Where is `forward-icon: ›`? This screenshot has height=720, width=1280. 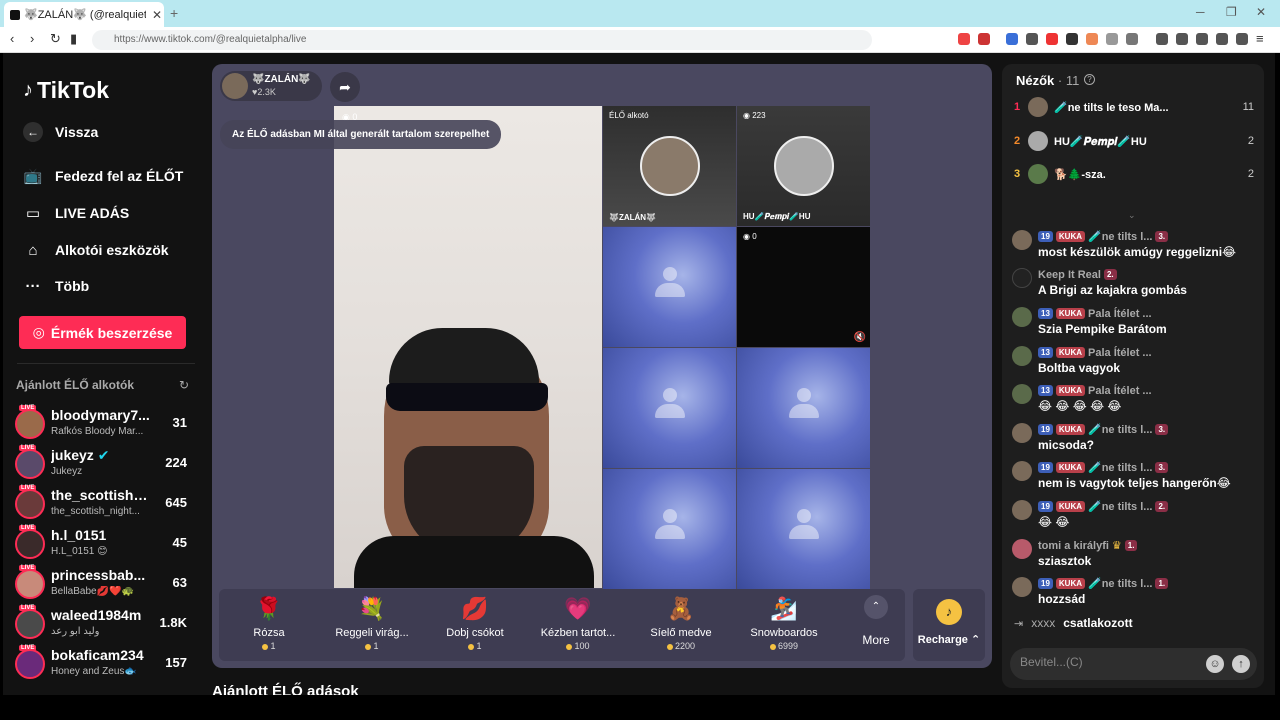
forward-icon: › is located at coordinates (32, 38).